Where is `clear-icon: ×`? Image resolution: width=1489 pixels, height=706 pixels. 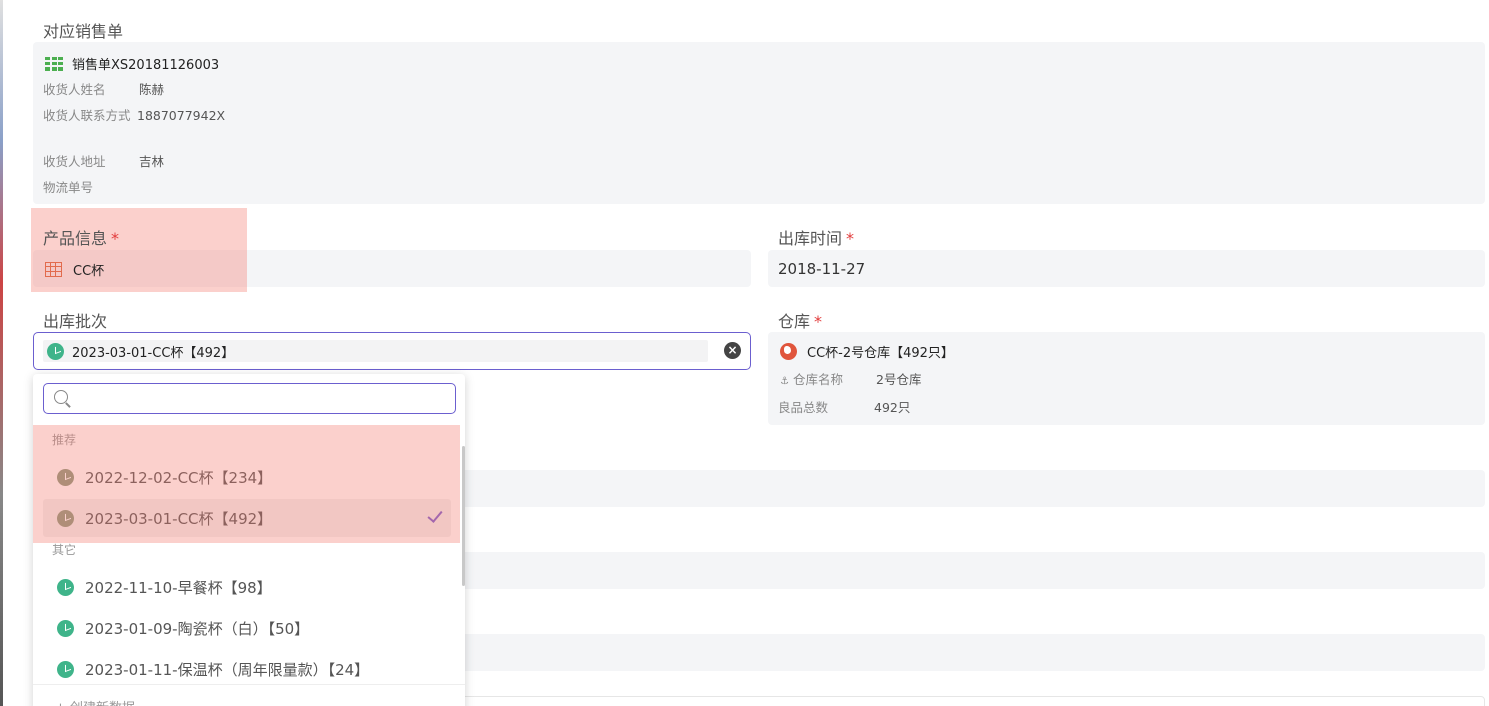
clear-icon: × is located at coordinates (732, 350).